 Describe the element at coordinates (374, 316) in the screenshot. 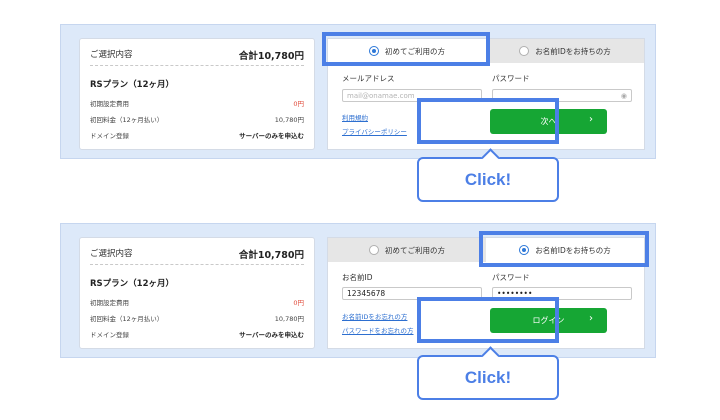

I see `forgot-id-link: お名前IDをお忘れの方` at that location.